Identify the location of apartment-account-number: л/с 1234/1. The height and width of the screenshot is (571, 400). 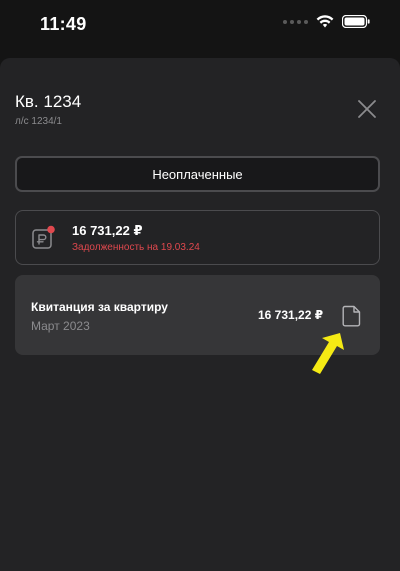
(38, 121).